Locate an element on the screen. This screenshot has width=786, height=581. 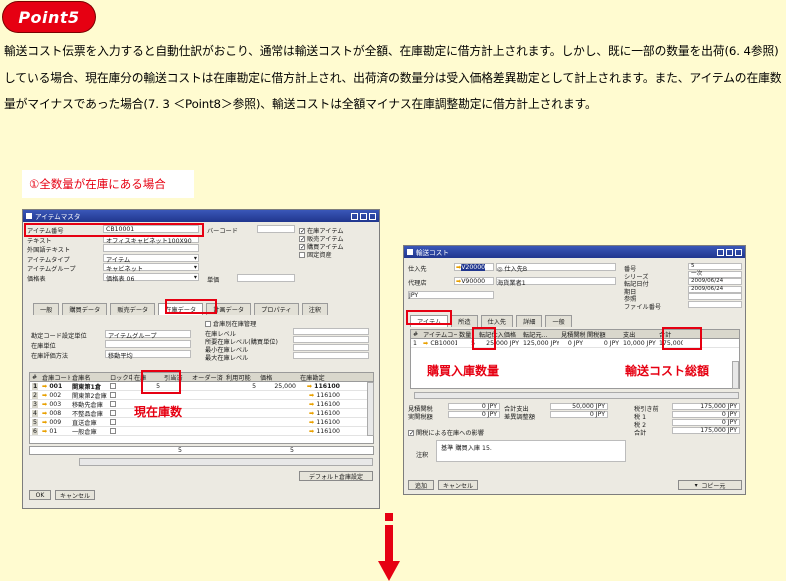
item-master-titlebar: アイテムマスタ is located at coordinates (201, 216).